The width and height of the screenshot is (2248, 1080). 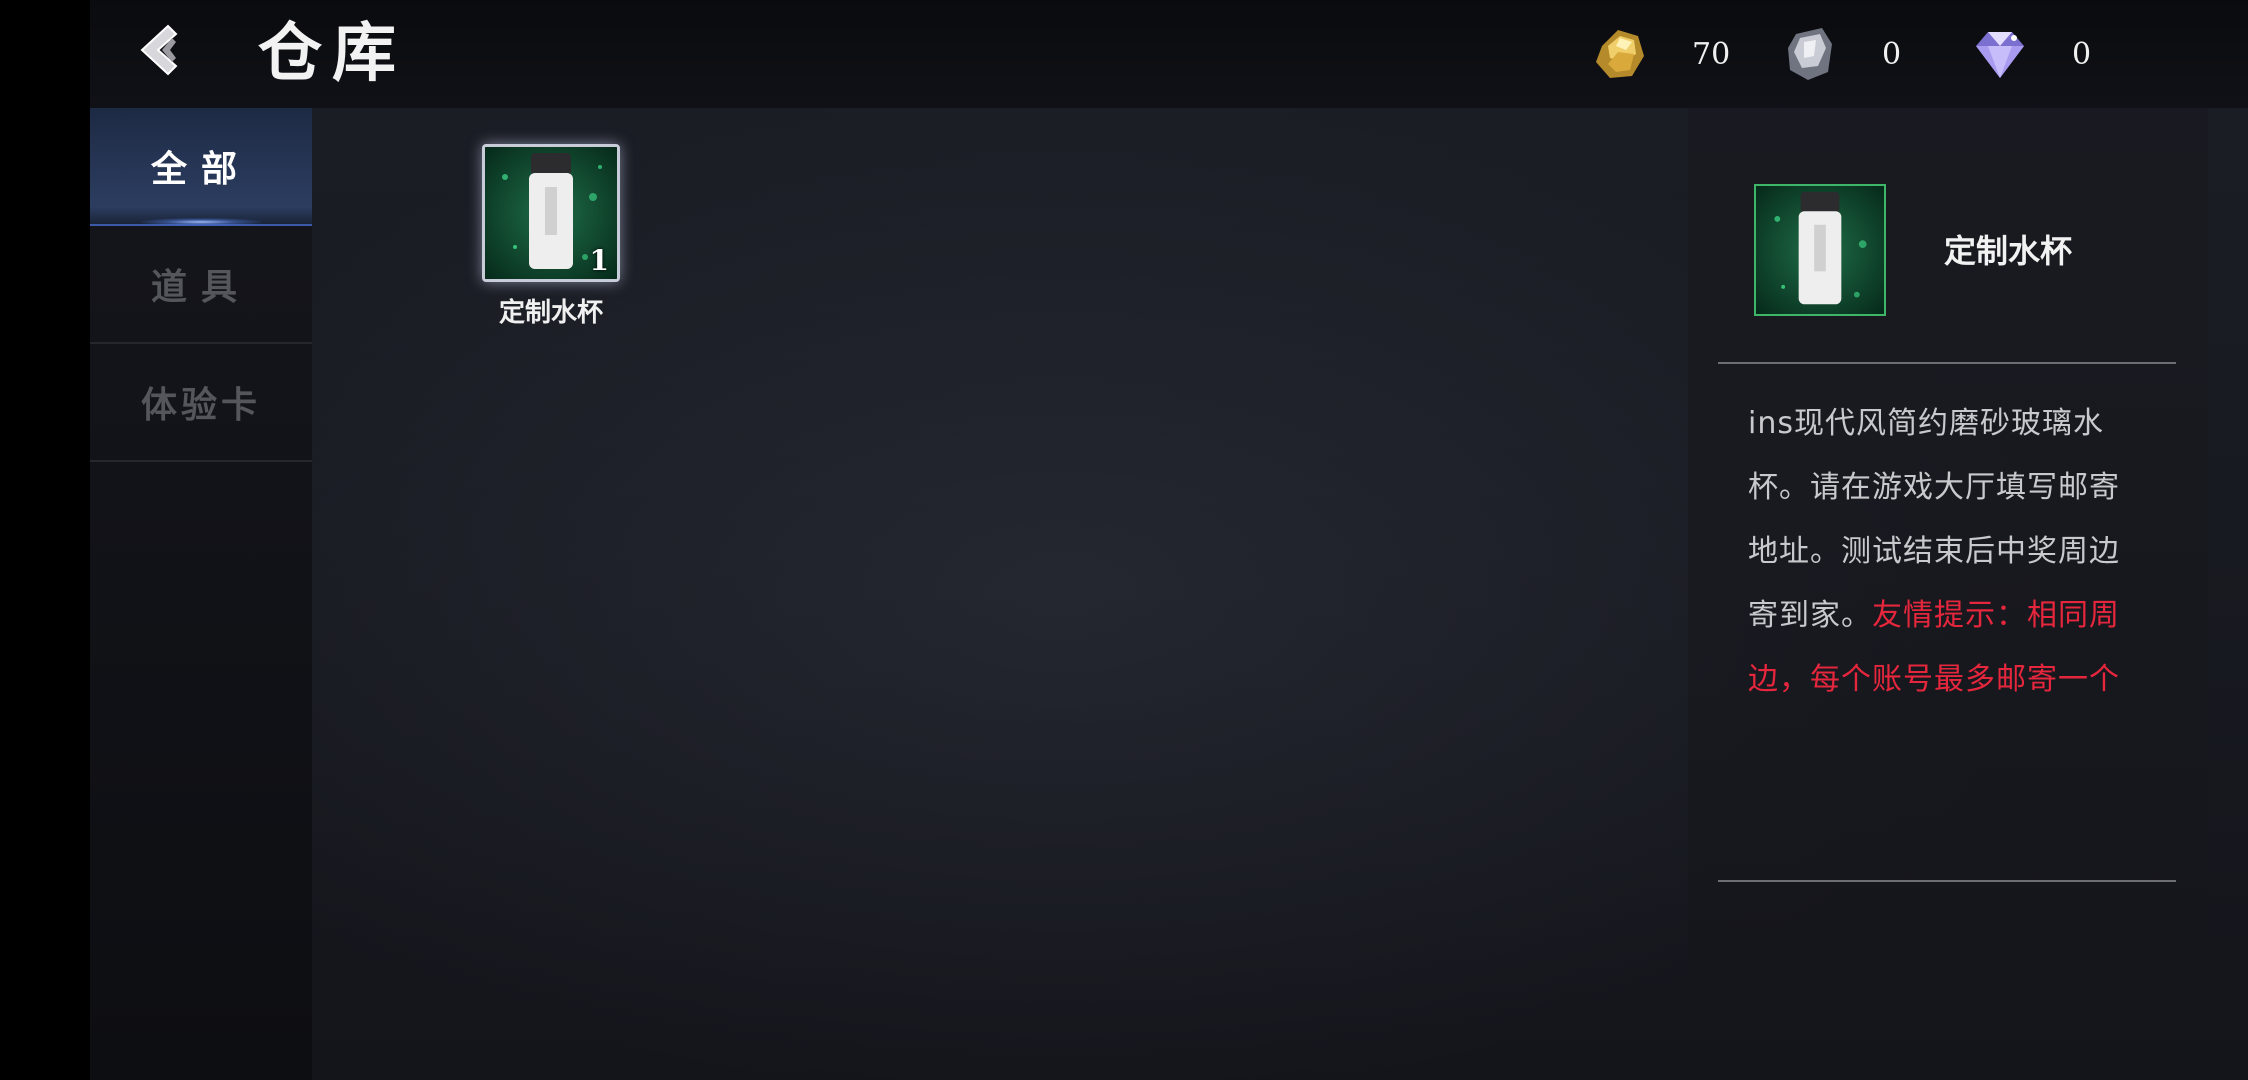 What do you see at coordinates (1660, 54) in the screenshot?
I see `currency-gold: 70` at bounding box center [1660, 54].